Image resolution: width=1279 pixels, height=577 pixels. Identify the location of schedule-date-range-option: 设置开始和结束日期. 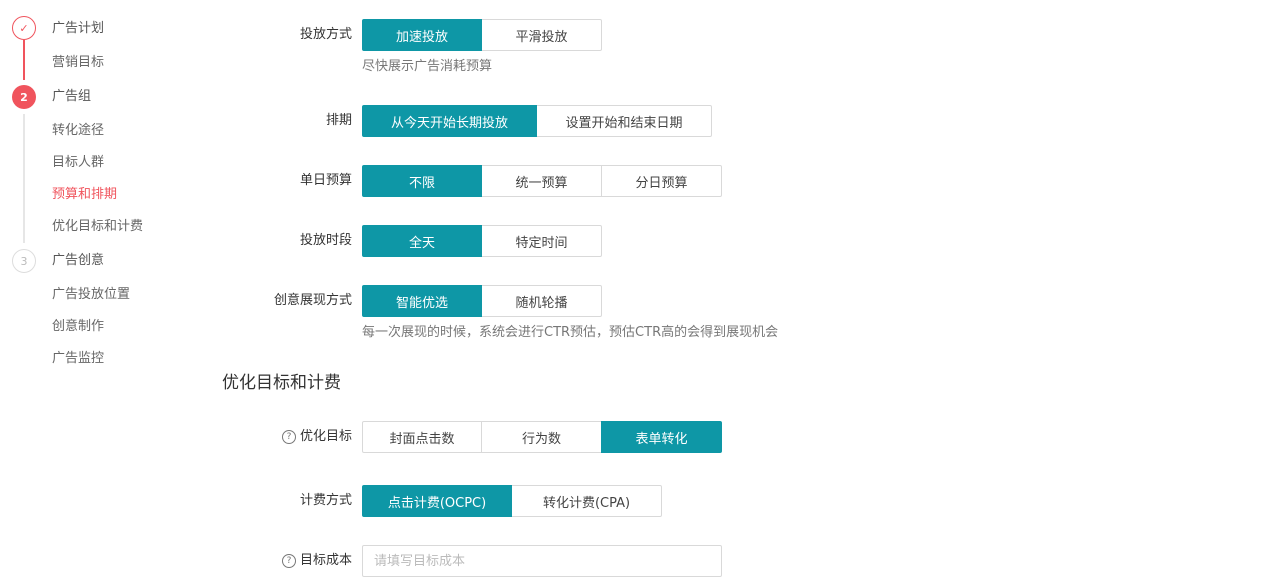
(624, 121).